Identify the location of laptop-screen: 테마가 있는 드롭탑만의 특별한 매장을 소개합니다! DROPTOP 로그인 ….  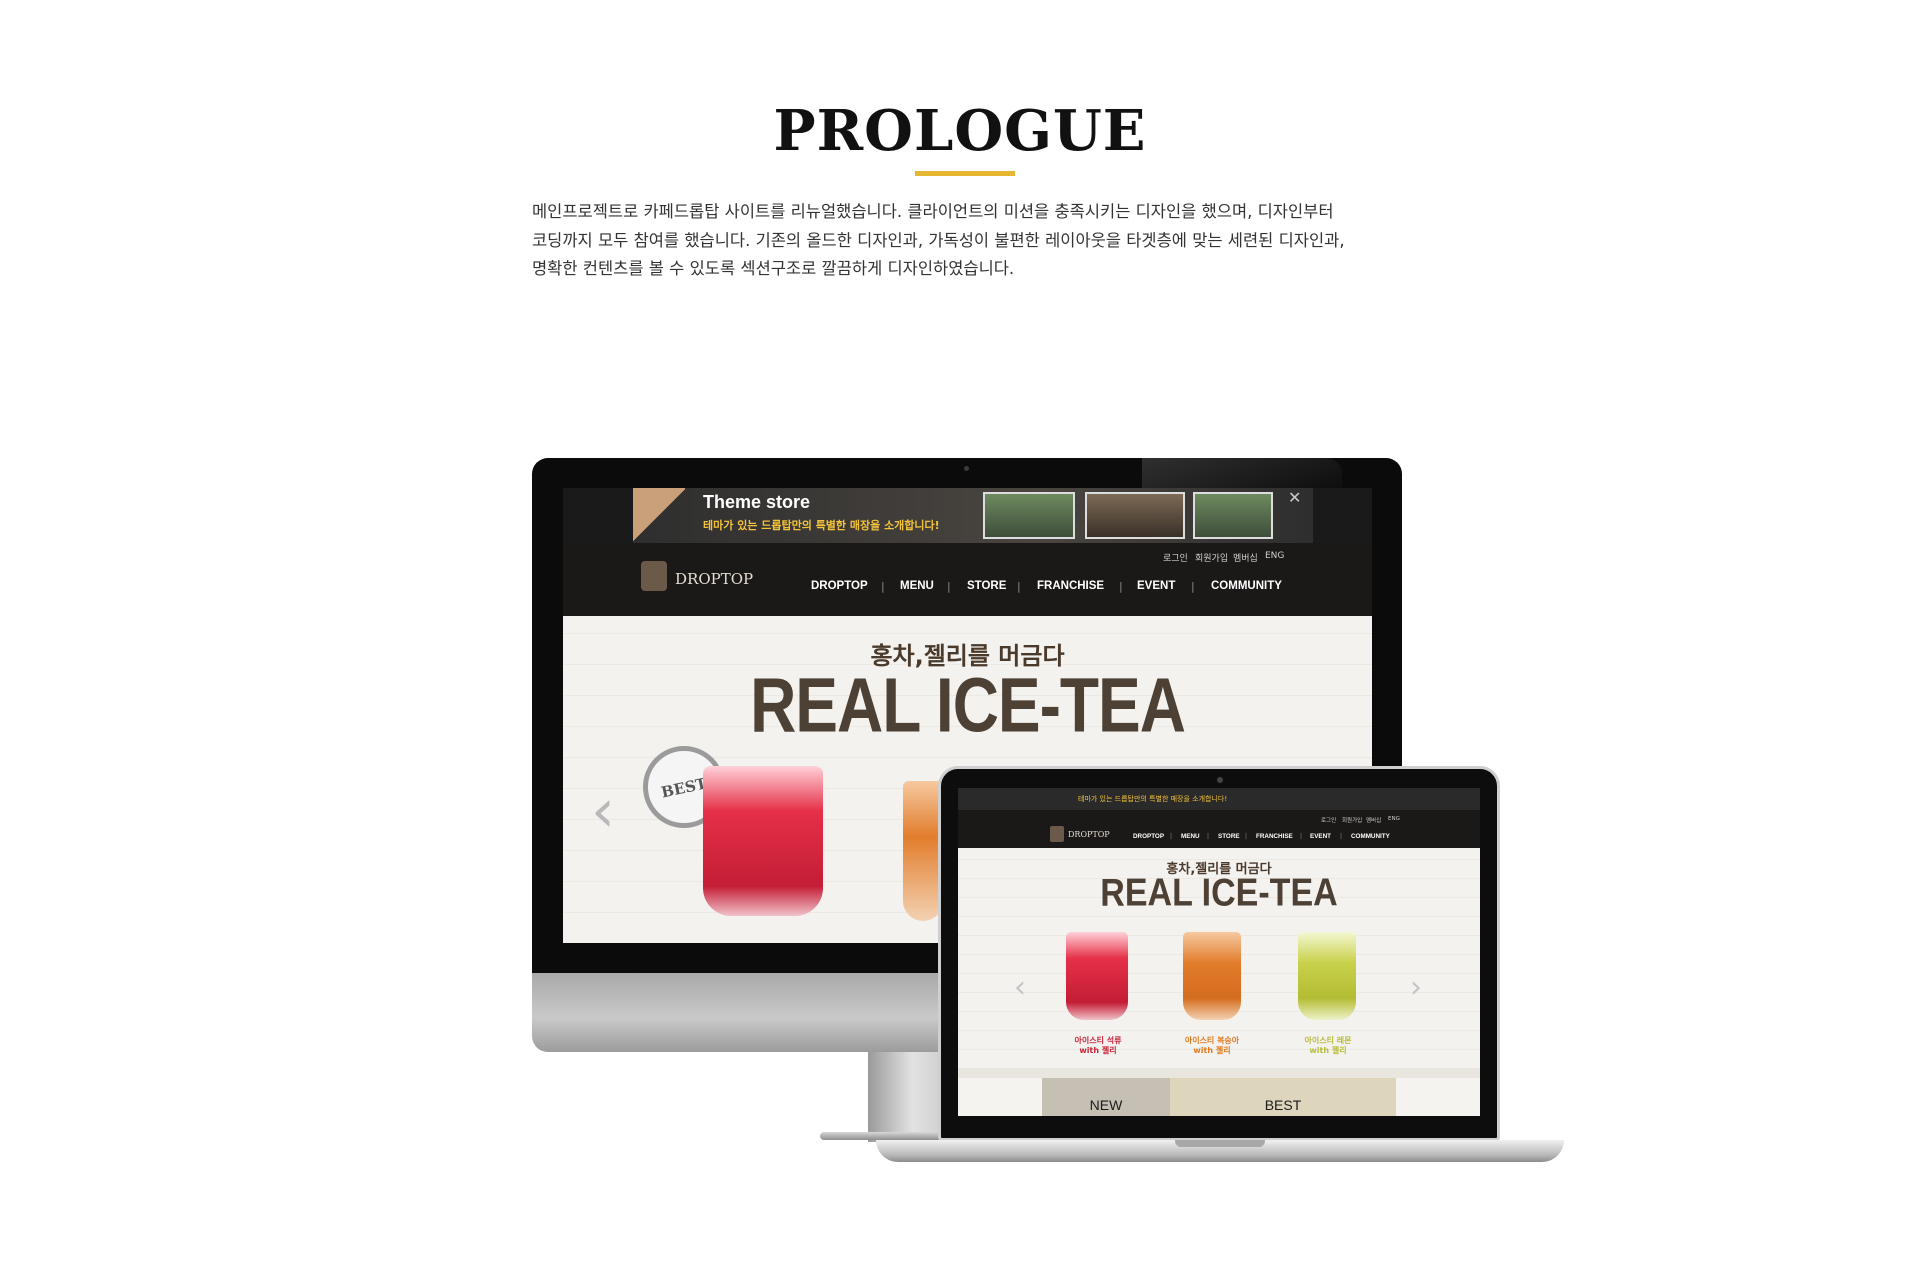
(1219, 952).